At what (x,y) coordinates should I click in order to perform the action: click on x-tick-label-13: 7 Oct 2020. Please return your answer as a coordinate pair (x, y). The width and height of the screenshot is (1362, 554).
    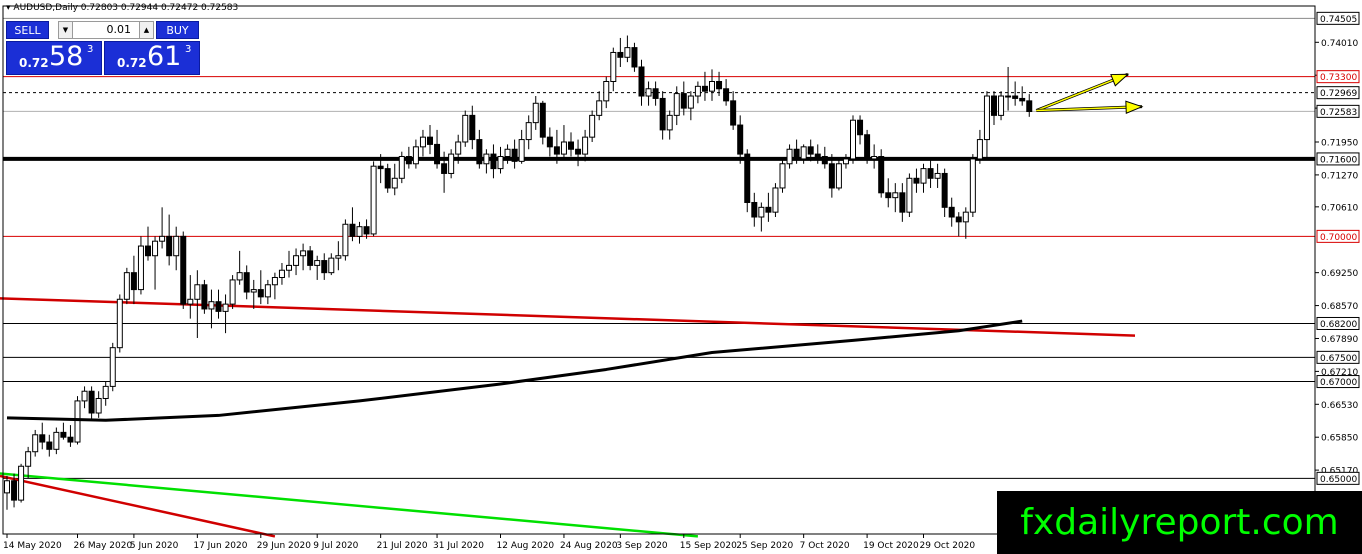
    Looking at the image, I should click on (825, 546).